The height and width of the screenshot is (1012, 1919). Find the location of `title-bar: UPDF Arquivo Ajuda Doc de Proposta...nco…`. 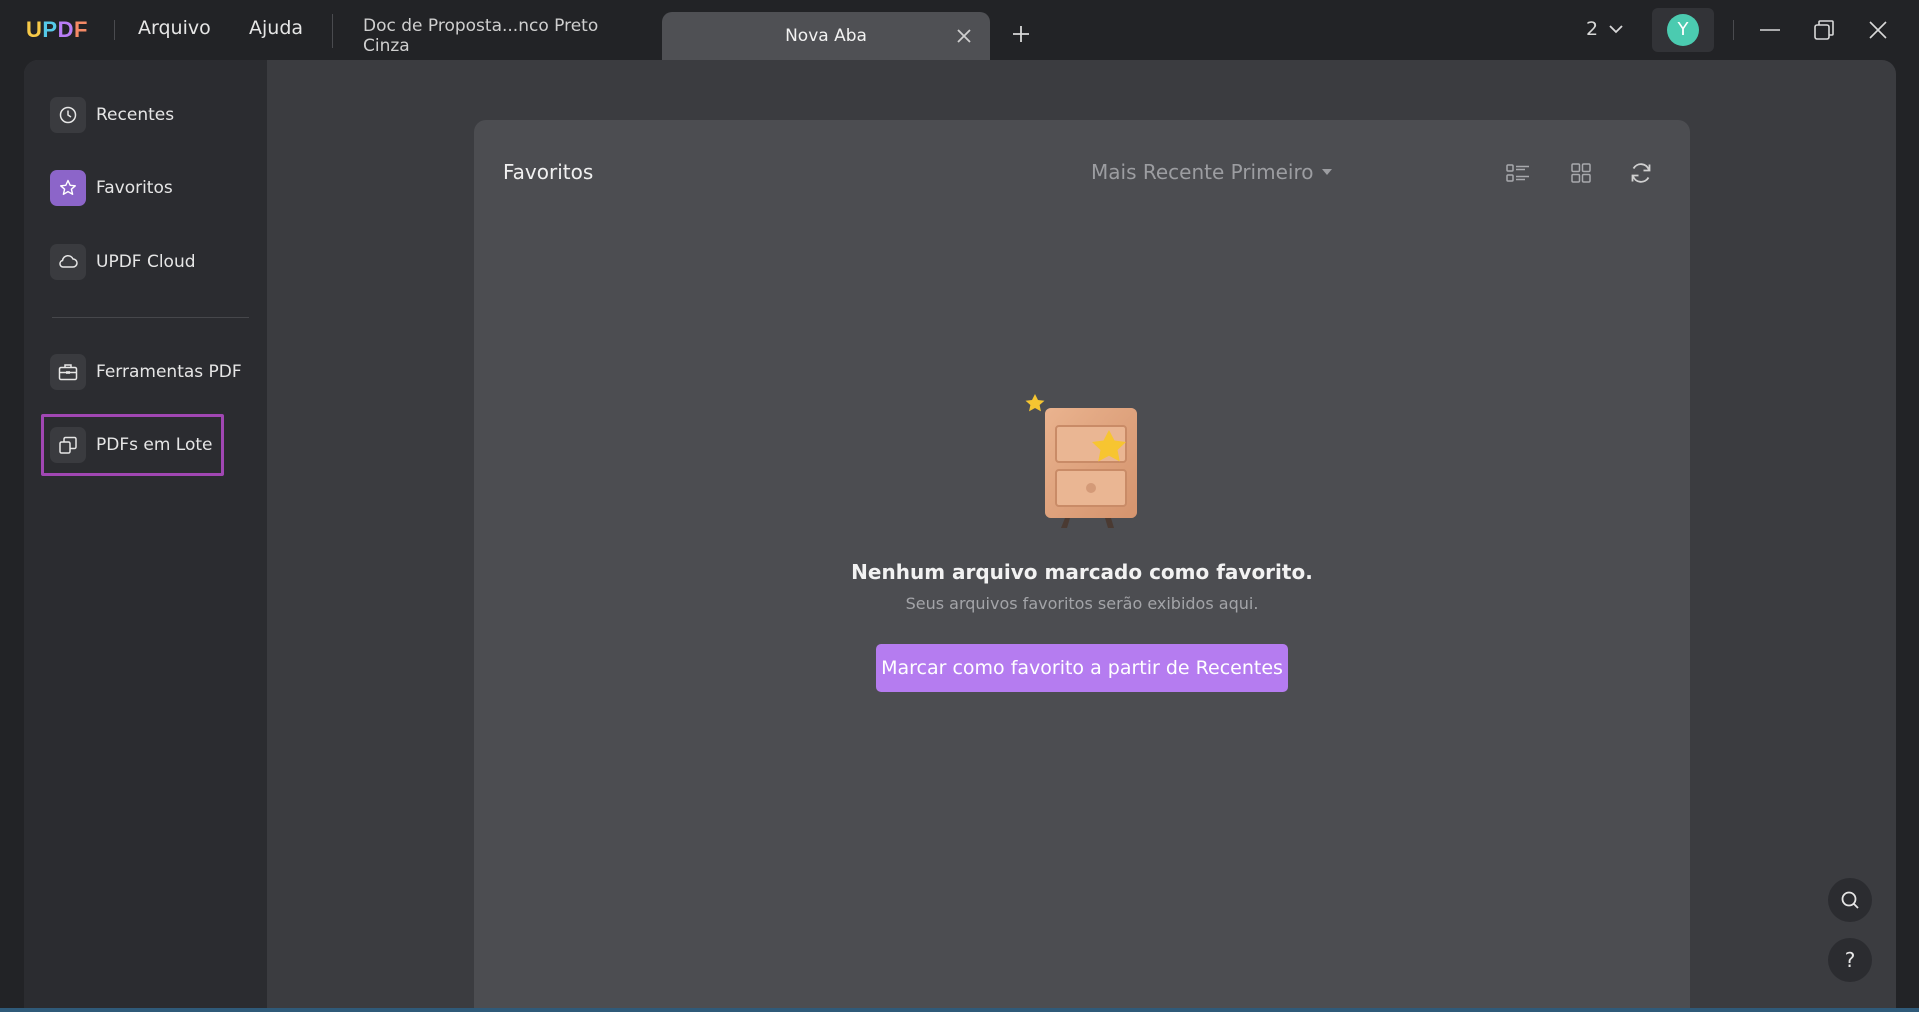

title-bar: UPDF Arquivo Ajuda Doc de Proposta...nco… is located at coordinates (959, 30).